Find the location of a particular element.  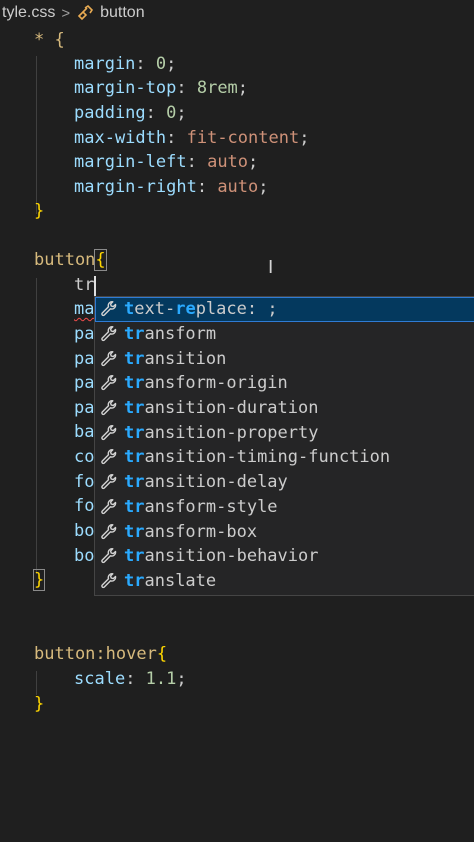

suggestion-item: transition-property is located at coordinates (284, 432).